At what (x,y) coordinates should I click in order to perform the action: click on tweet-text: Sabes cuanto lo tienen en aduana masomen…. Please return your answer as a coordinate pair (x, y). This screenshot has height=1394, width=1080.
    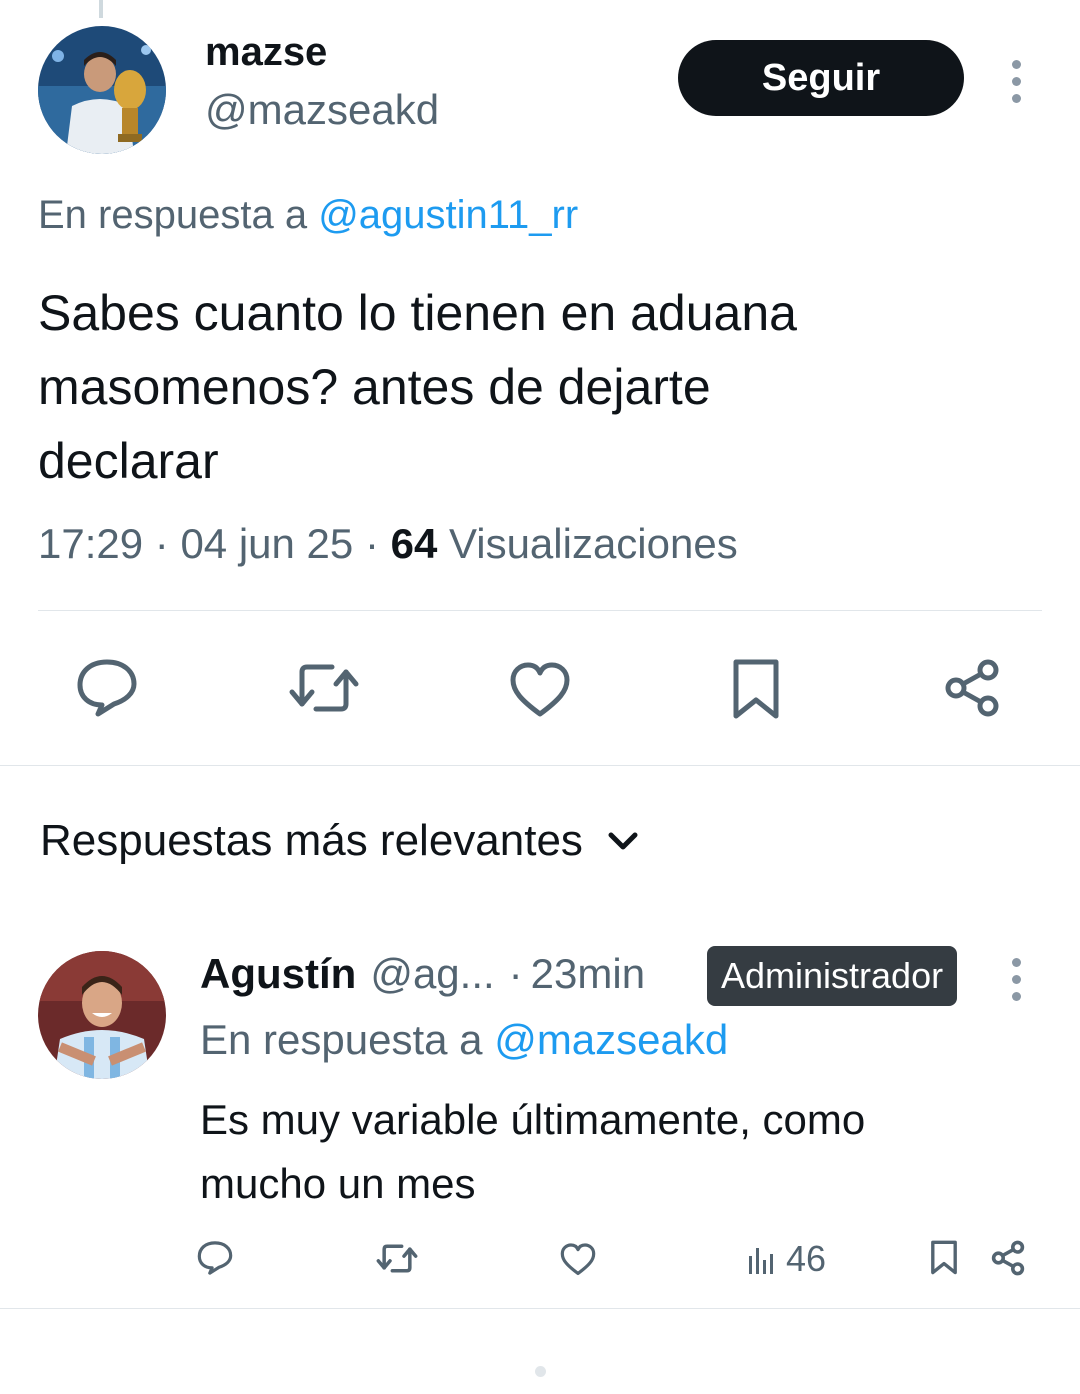
    Looking at the image, I should click on (417, 387).